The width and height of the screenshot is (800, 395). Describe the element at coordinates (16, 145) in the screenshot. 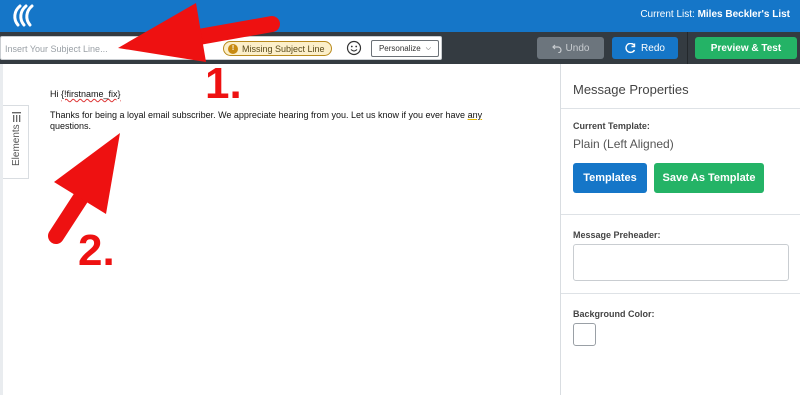

I see `elements-label: Elements` at that location.